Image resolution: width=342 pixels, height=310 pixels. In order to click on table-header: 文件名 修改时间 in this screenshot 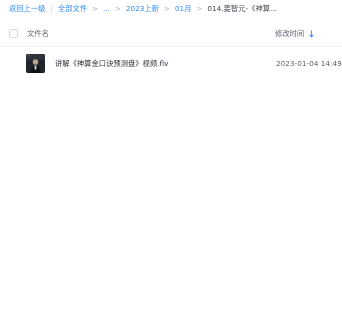, I will do `click(171, 34)`.